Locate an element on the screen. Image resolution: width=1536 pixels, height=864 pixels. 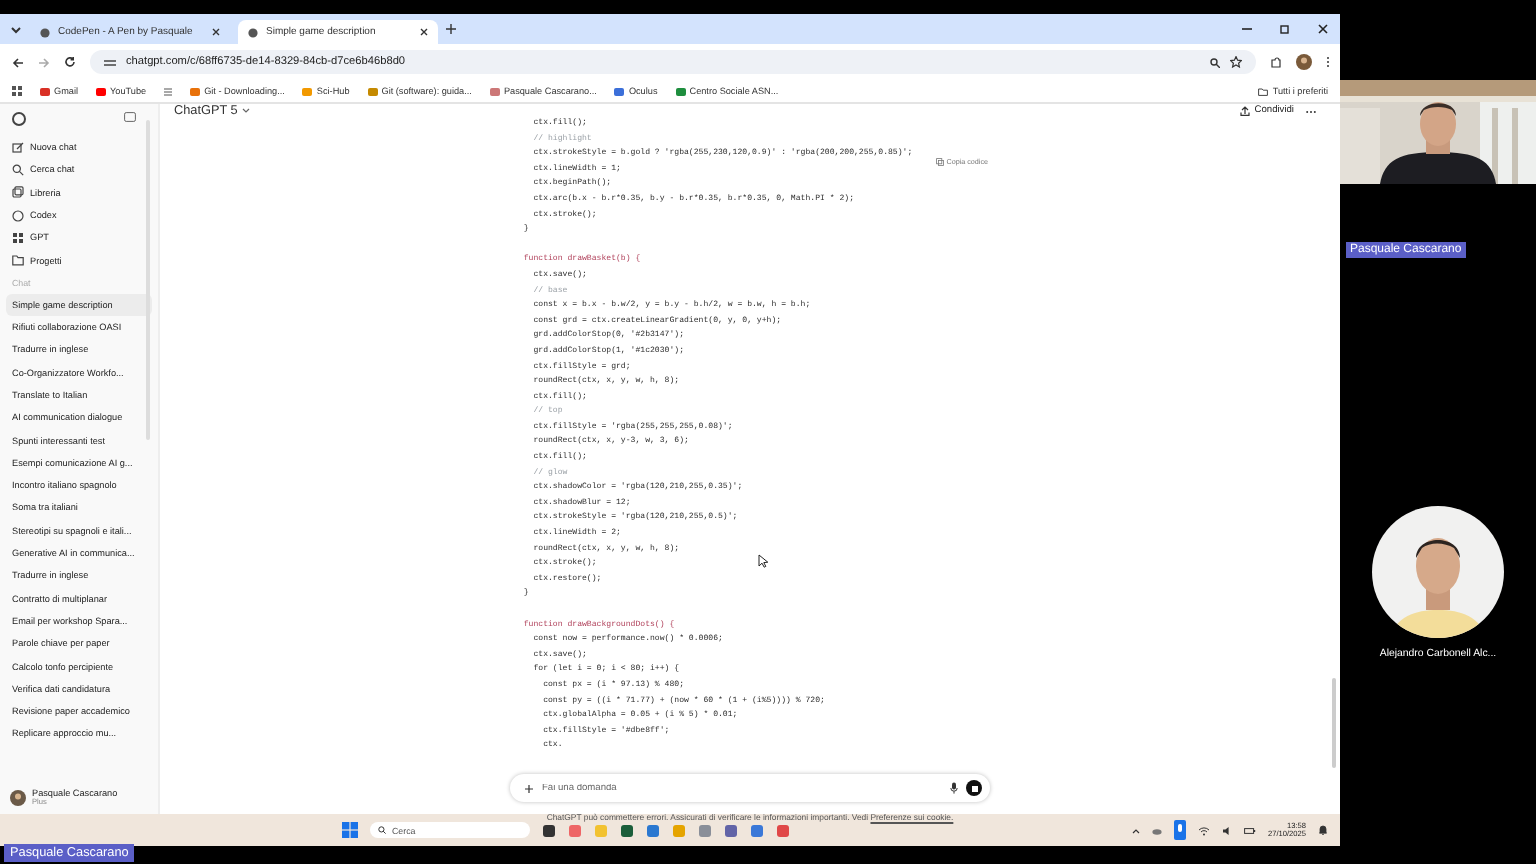
images-icon is located at coordinates (18, 192).